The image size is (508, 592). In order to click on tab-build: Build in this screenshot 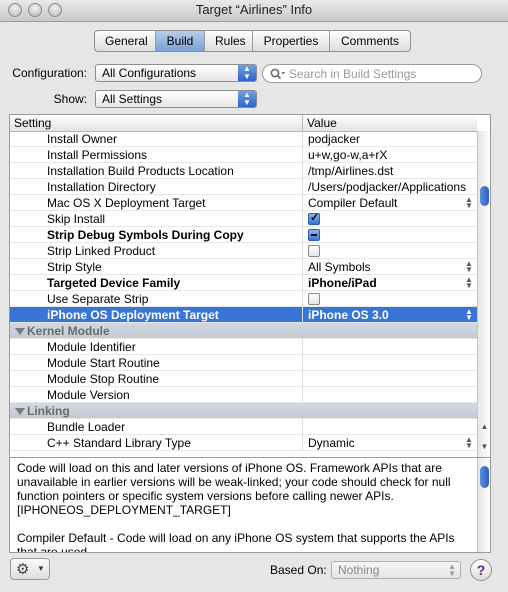, I will do `click(180, 41)`.